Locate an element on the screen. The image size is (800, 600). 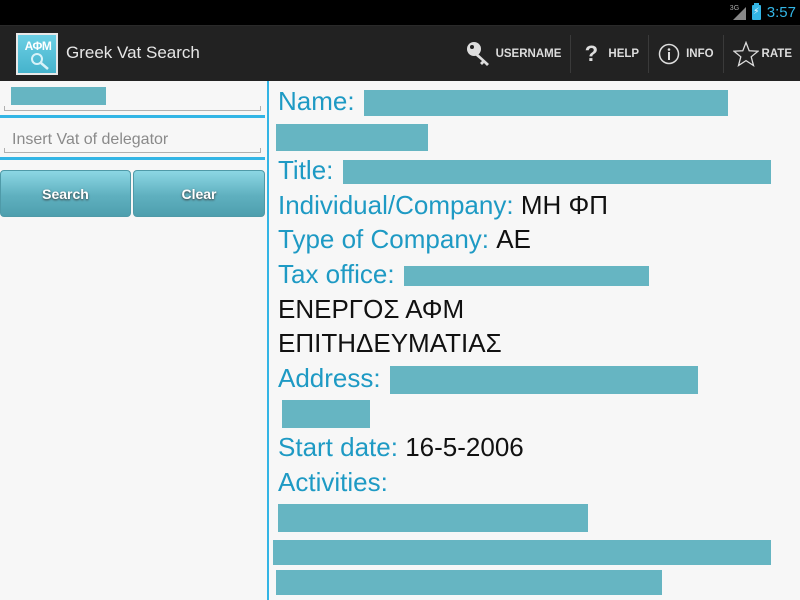
status-line-1: ΕΝΕΡΓΟΣ ΑΦΜ is located at coordinates (371, 308).